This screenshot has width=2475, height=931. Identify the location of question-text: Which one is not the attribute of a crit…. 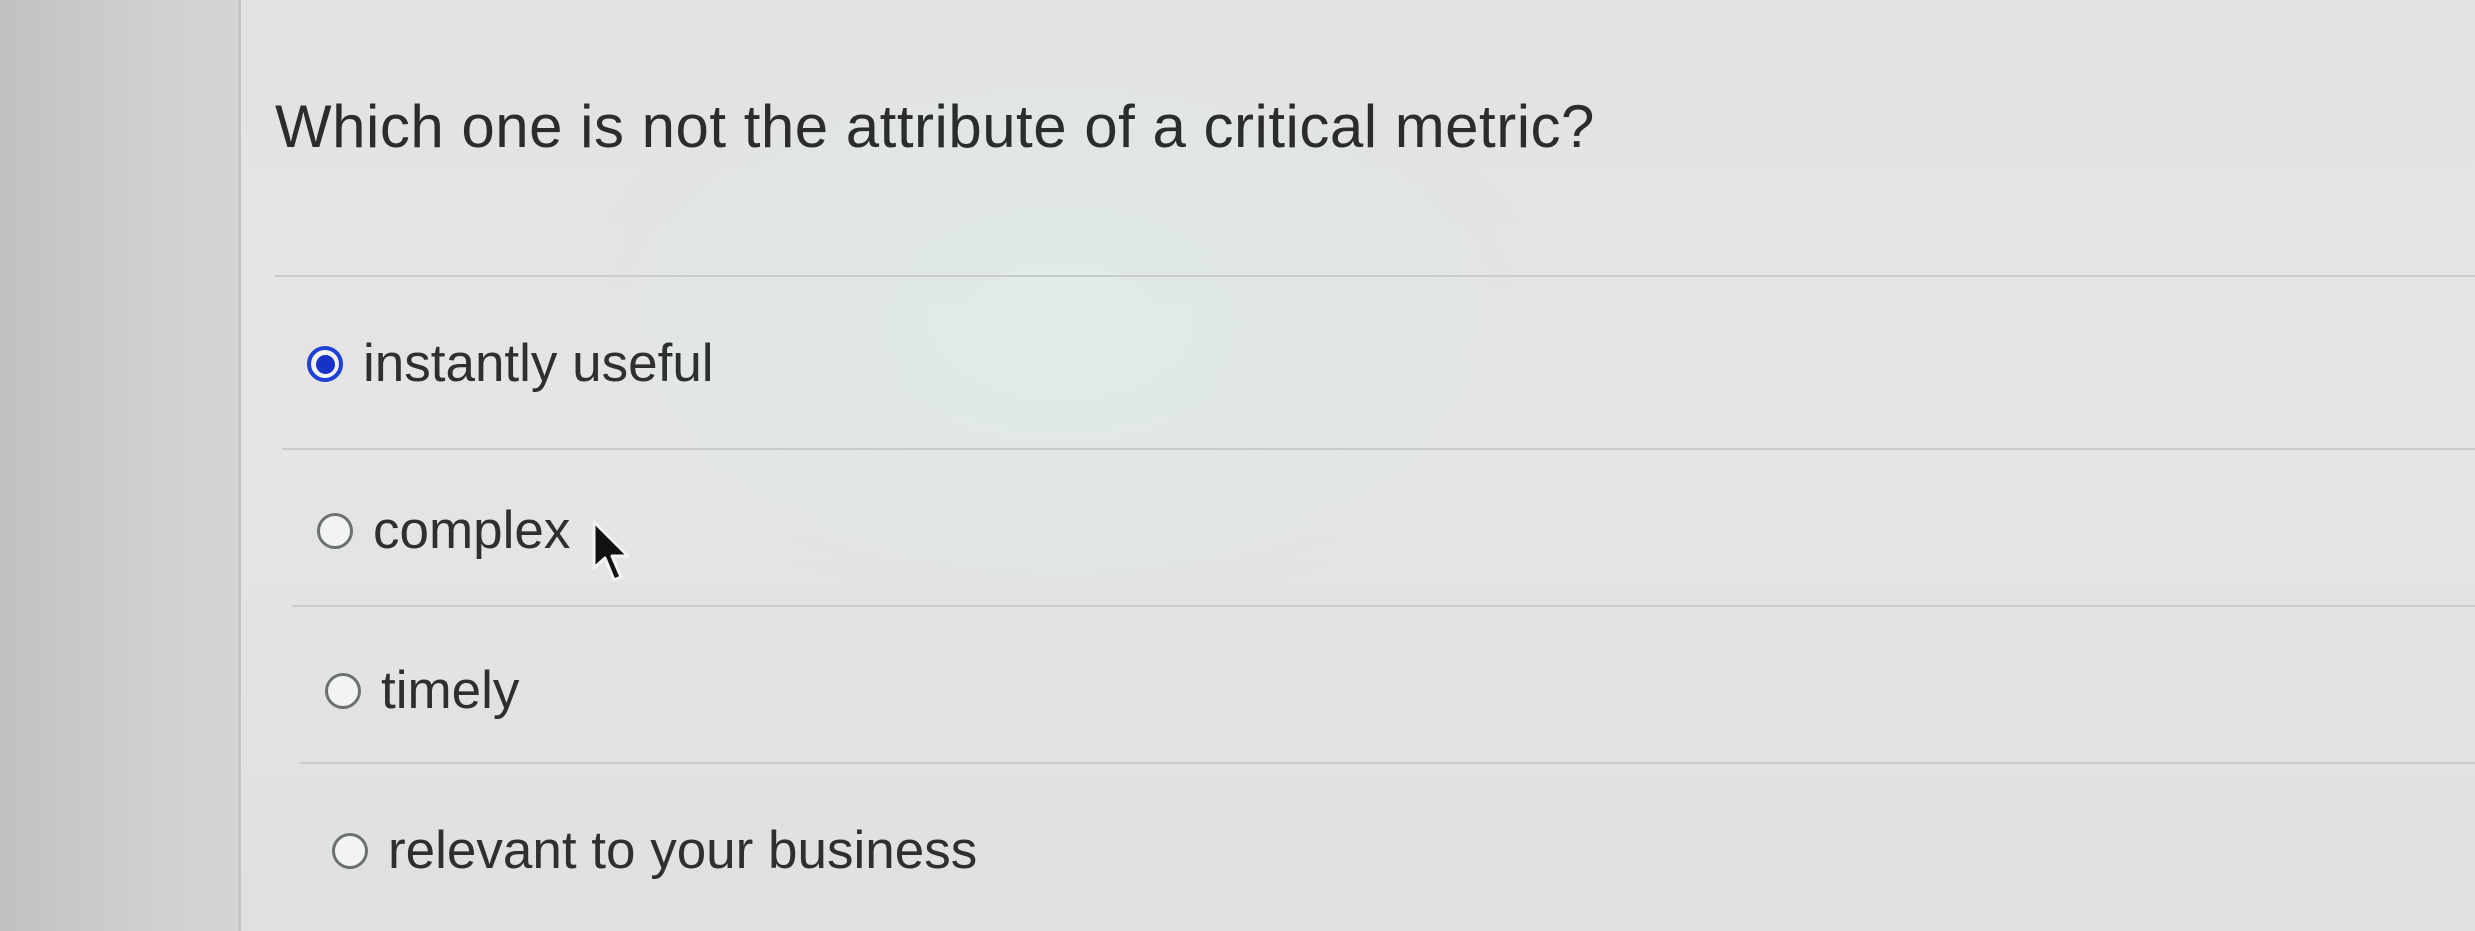
(935, 126).